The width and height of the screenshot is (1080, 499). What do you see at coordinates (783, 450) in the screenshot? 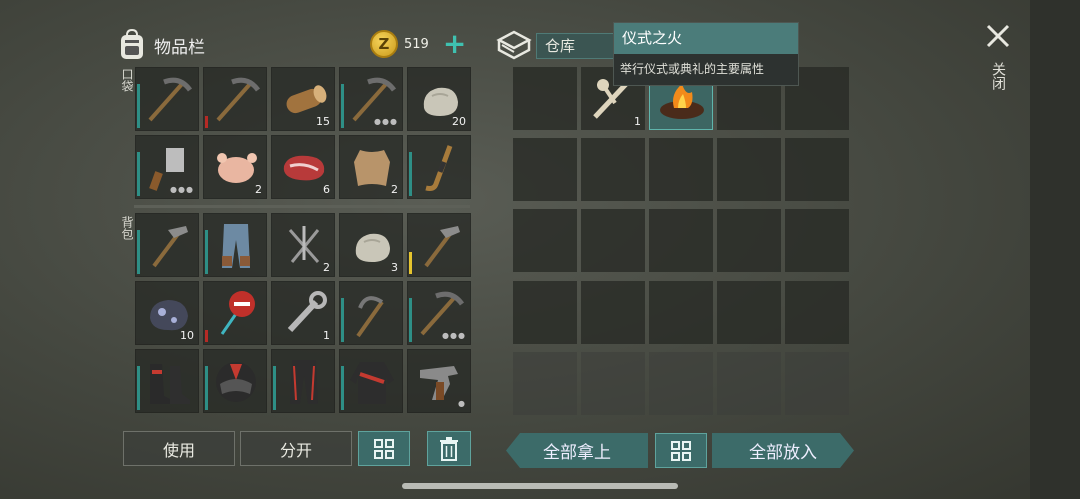
I see `put-all-button: 全部放入` at bounding box center [783, 450].